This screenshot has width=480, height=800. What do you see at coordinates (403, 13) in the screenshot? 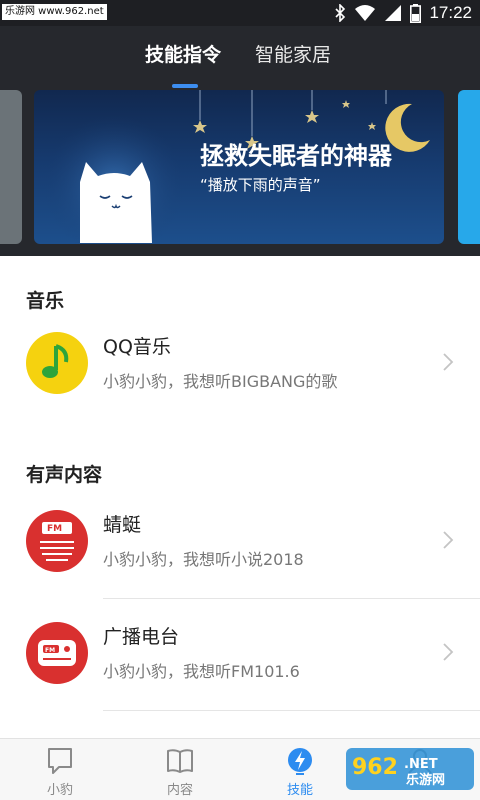
I see `status-icons: 17:22` at bounding box center [403, 13].